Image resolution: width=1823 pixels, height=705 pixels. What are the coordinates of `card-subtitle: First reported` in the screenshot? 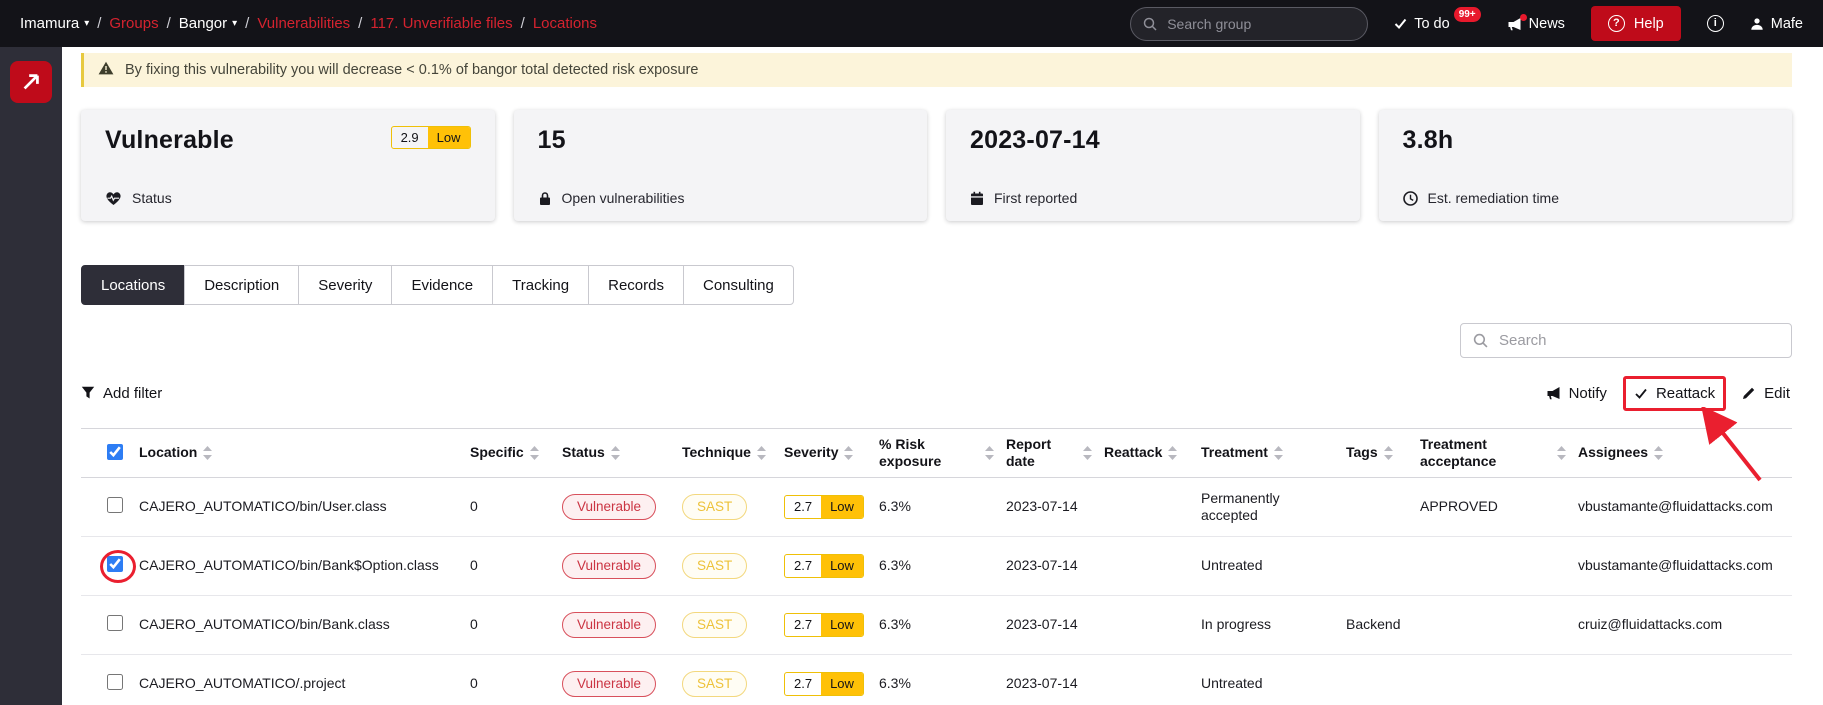 It's located at (1036, 198).